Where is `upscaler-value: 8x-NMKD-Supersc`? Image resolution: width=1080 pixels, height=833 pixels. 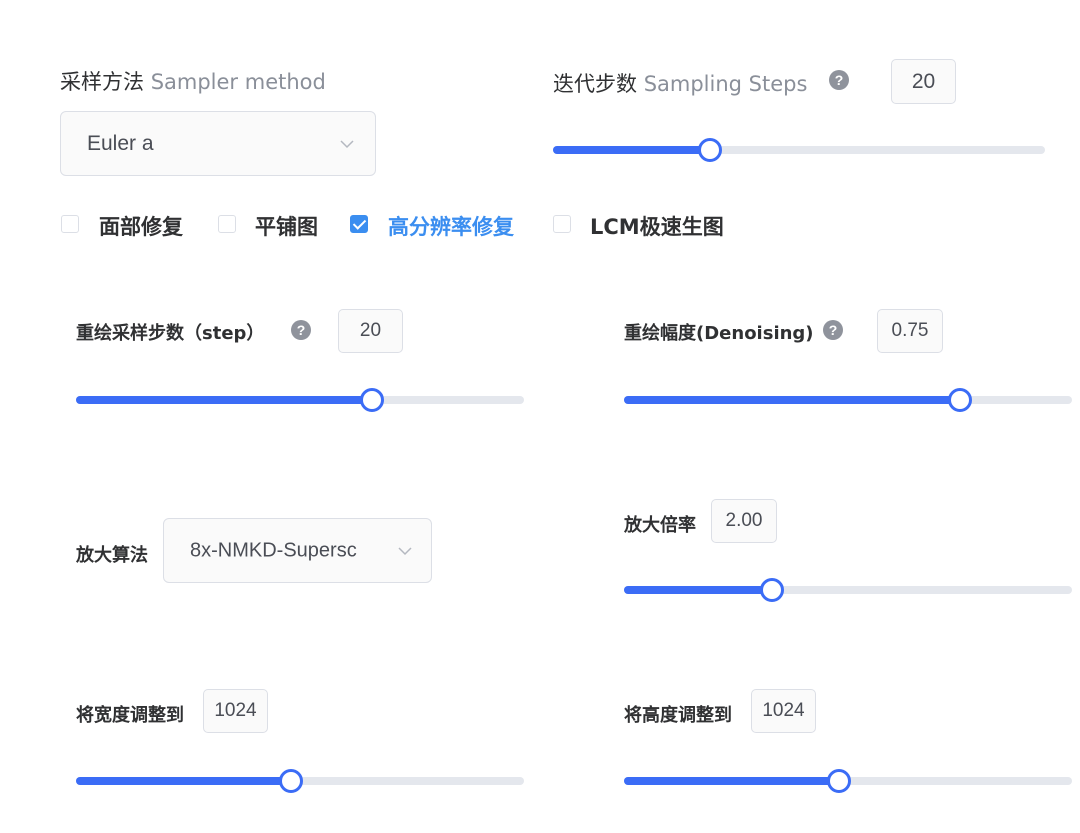
upscaler-value: 8x-NMKD-Supersc is located at coordinates (273, 550).